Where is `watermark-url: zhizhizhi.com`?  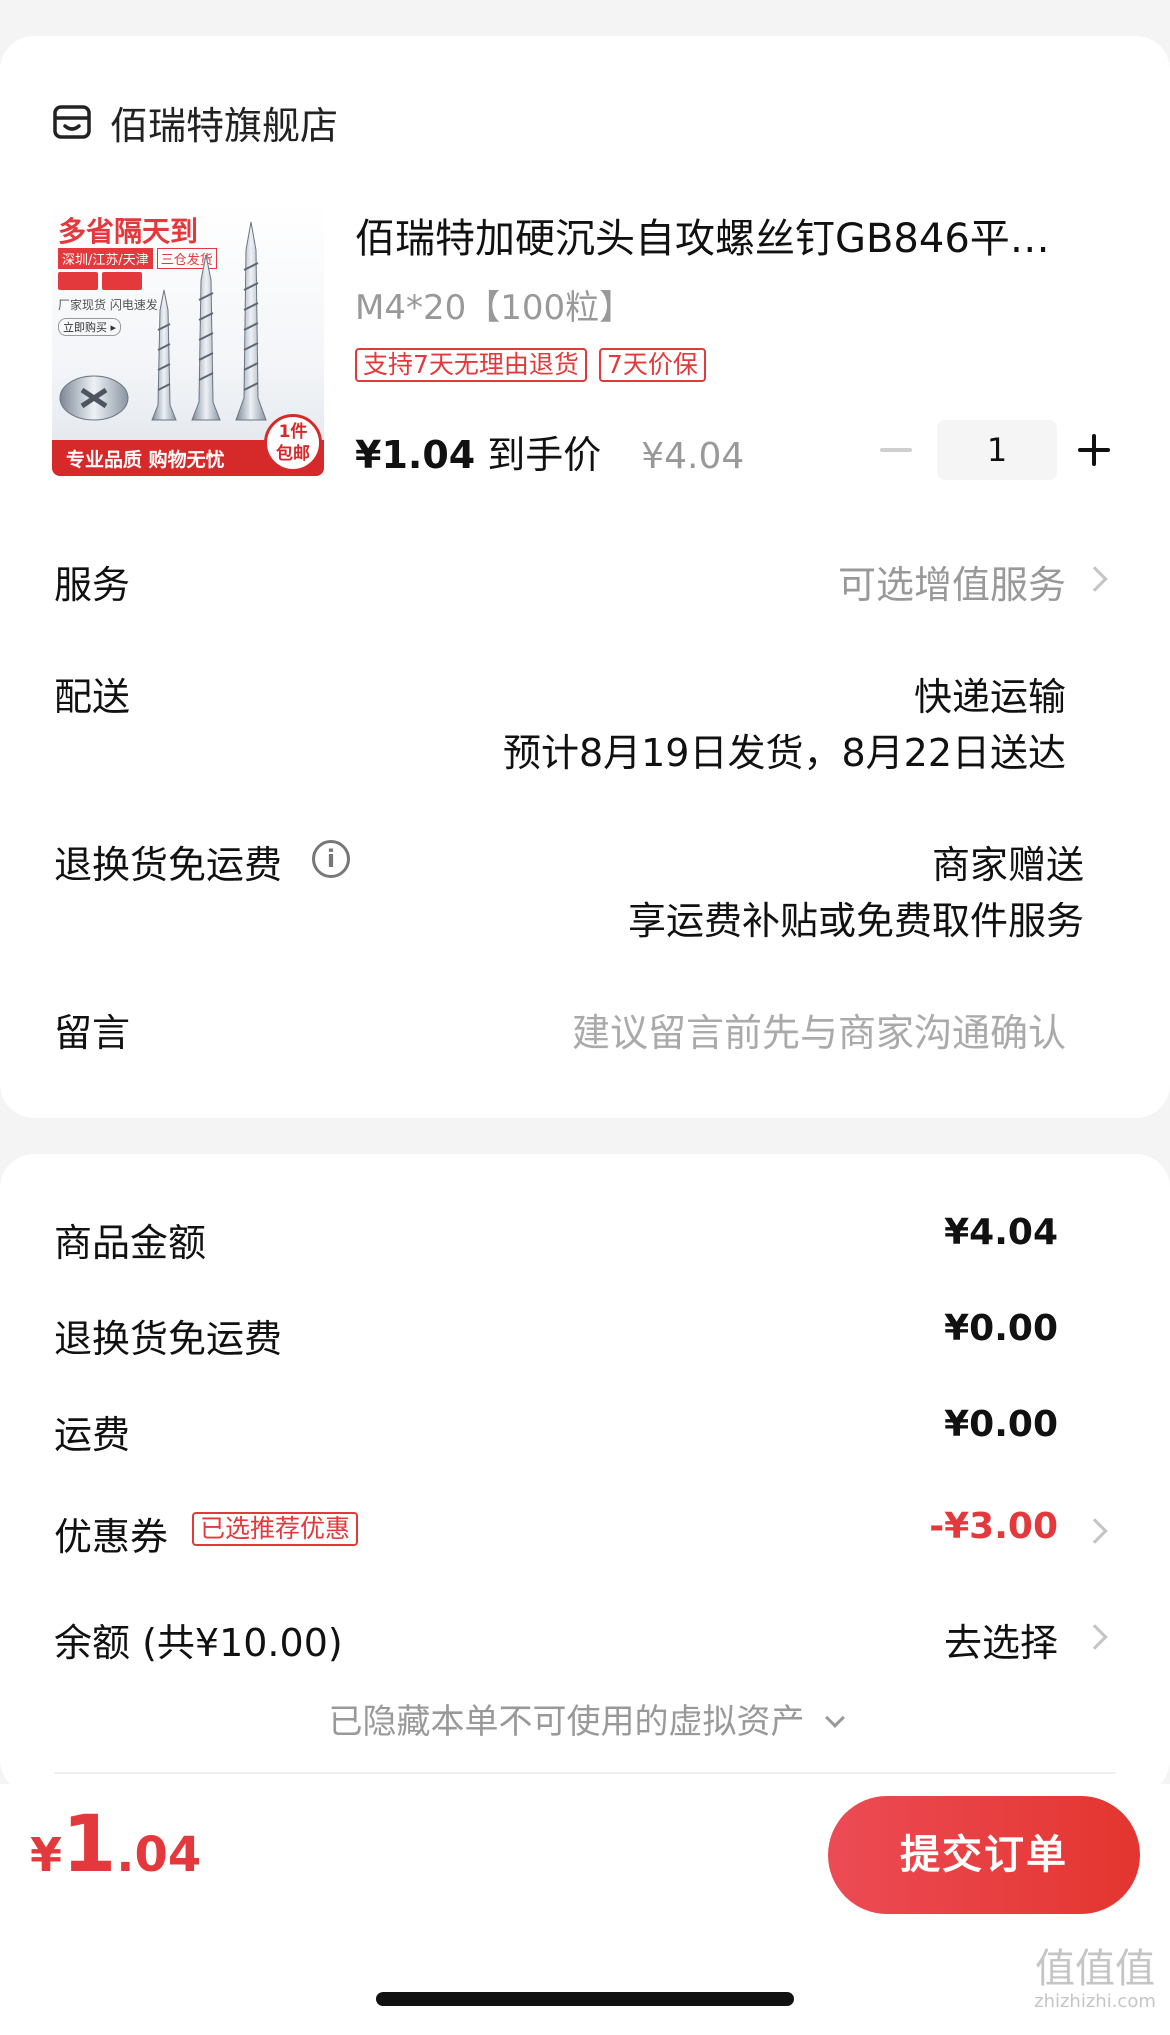 watermark-url: zhizhizhi.com is located at coordinates (1095, 2001).